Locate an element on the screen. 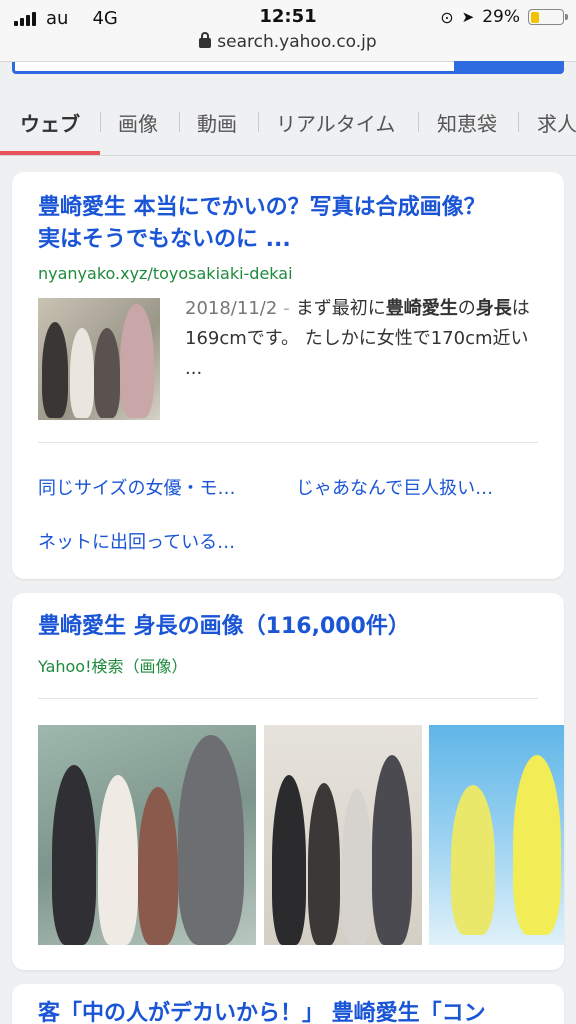 This screenshot has width=576, height=1024. address-bar: search.yahoo.co.jp is located at coordinates (288, 42).